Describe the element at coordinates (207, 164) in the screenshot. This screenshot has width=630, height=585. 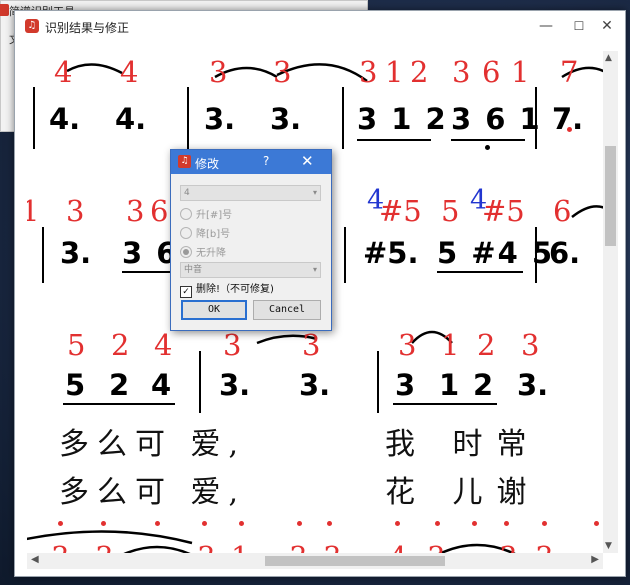
I see `dialog-title: 修改` at that location.